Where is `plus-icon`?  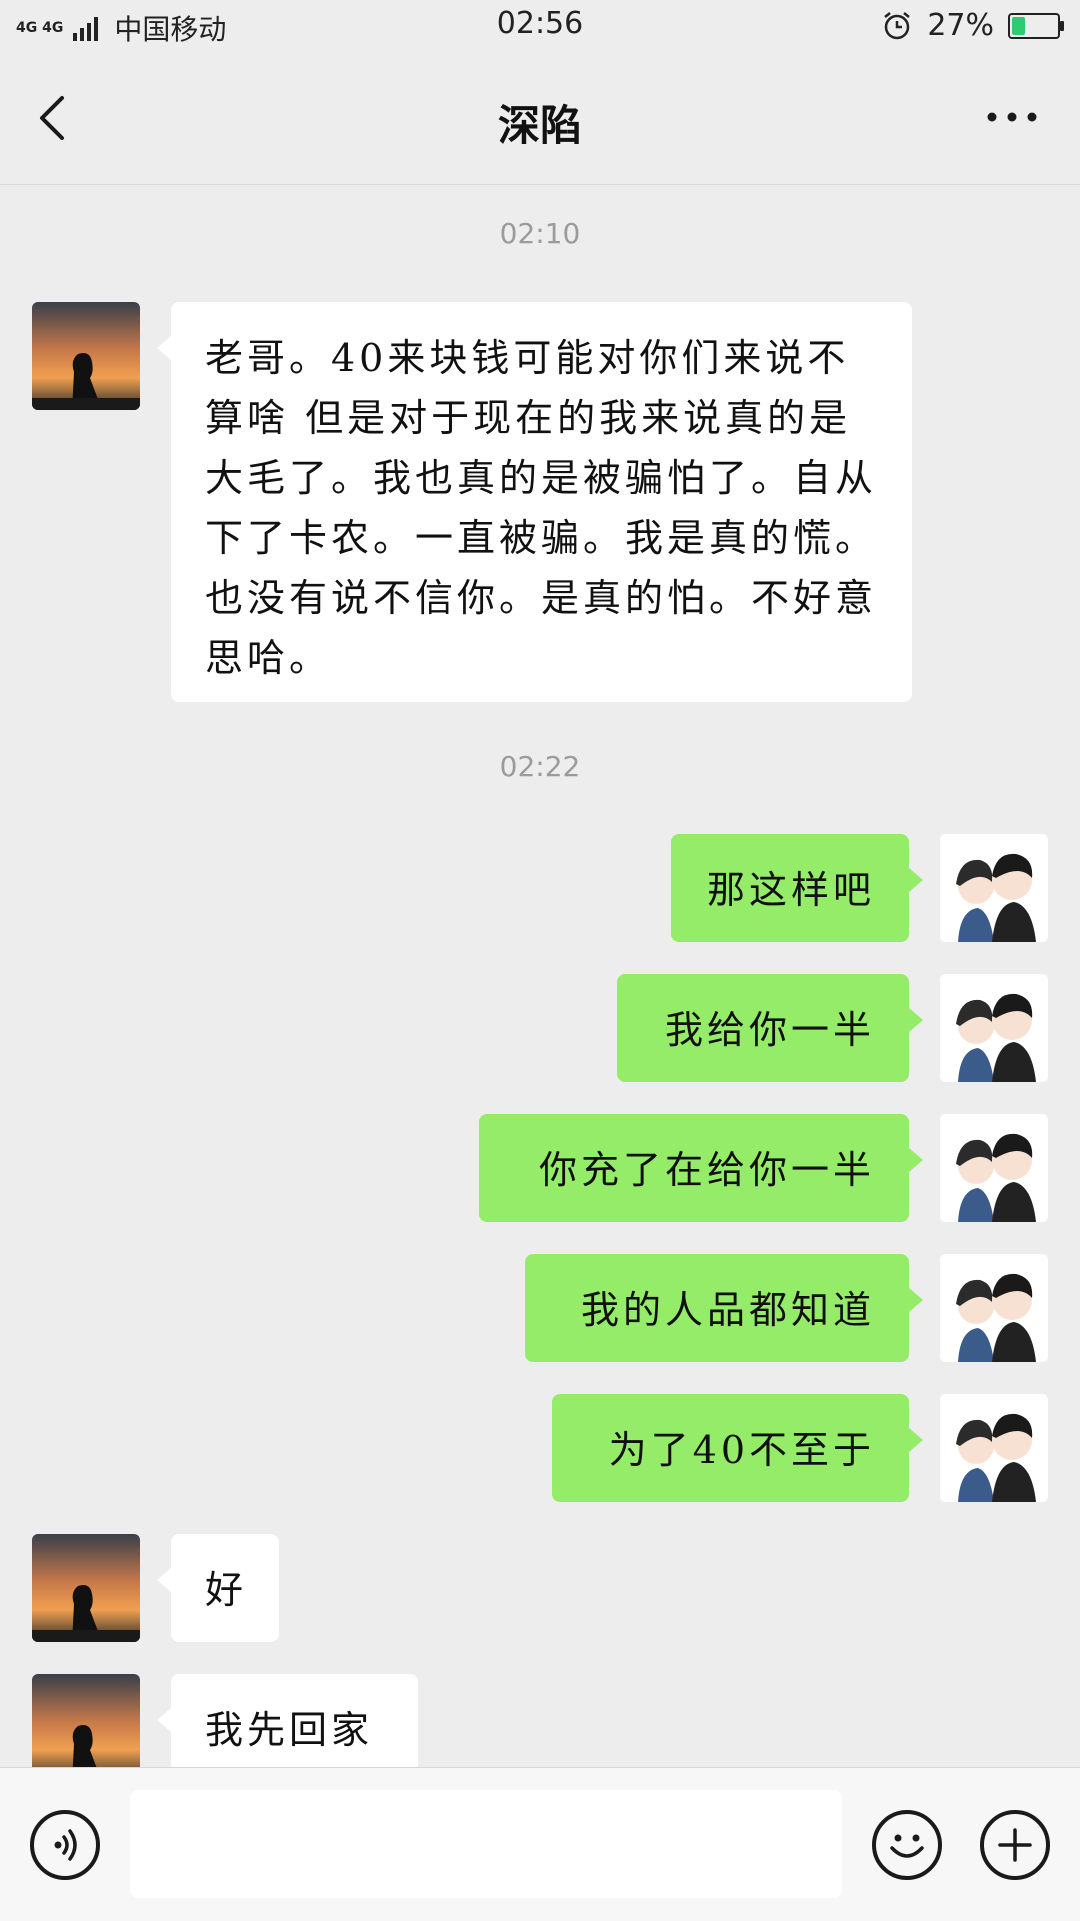
plus-icon is located at coordinates (1015, 1845).